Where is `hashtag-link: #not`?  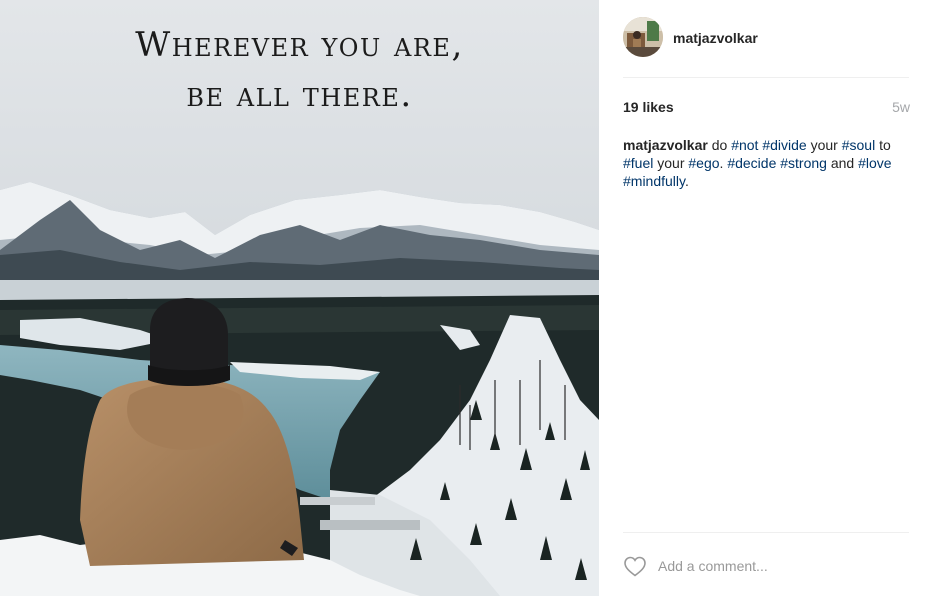
hashtag-link: #not is located at coordinates (744, 145).